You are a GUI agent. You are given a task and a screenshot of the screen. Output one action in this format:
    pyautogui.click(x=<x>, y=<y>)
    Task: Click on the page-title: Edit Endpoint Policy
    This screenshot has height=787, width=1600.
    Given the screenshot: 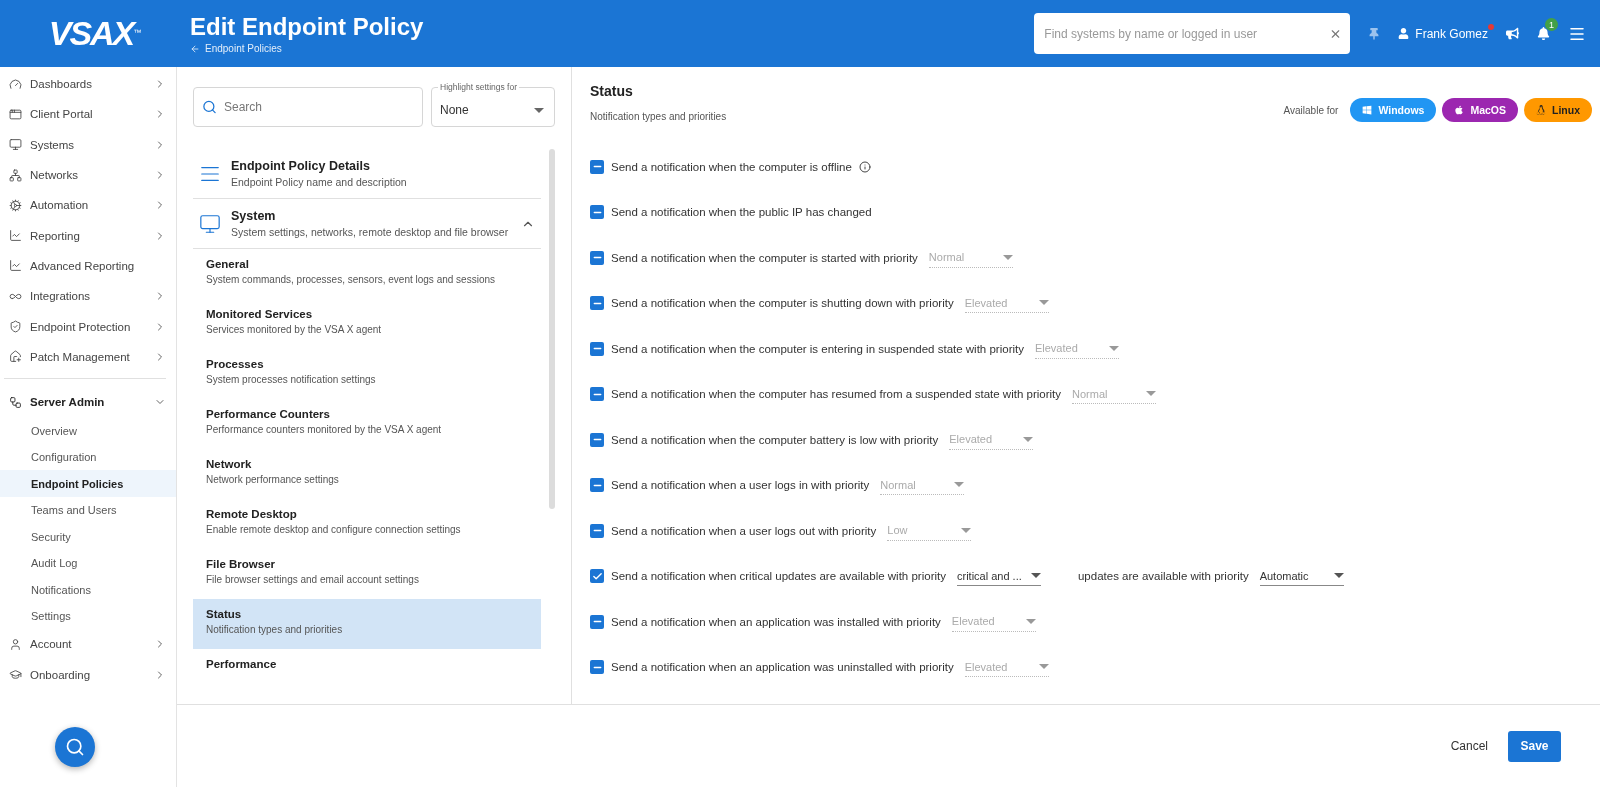 What is the action you would take?
    pyautogui.click(x=307, y=27)
    